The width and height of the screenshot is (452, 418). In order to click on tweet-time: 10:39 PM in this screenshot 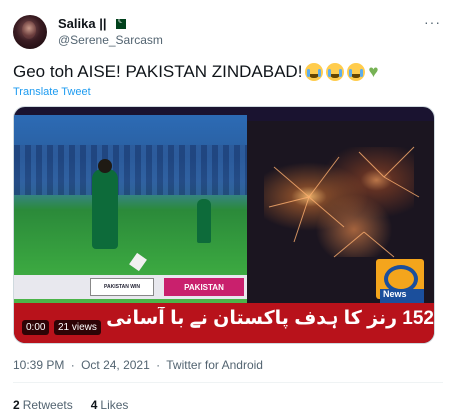, I will do `click(38, 365)`.